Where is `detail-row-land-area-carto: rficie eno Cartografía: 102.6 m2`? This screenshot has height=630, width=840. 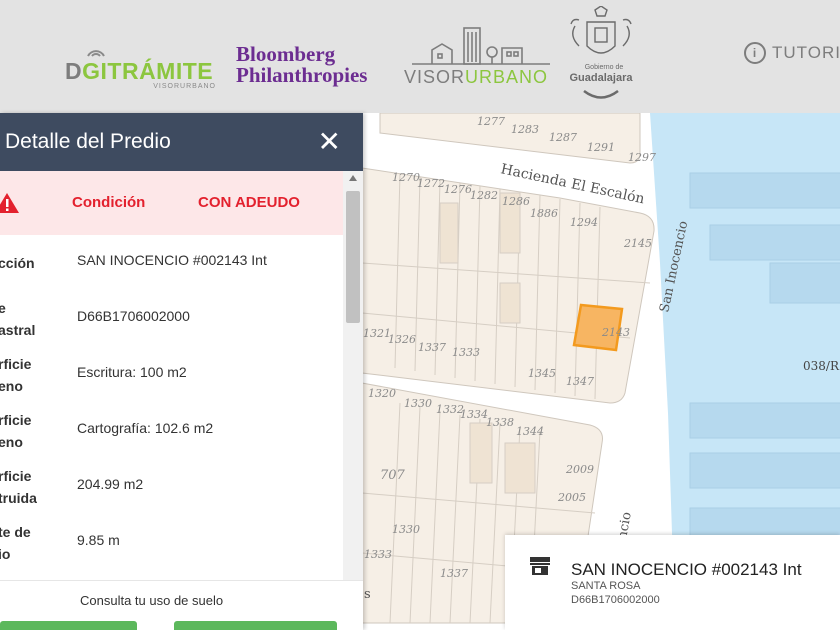
detail-row-land-area-carto: rficie eno Cartografía: 102.6 m2 is located at coordinates (171, 431).